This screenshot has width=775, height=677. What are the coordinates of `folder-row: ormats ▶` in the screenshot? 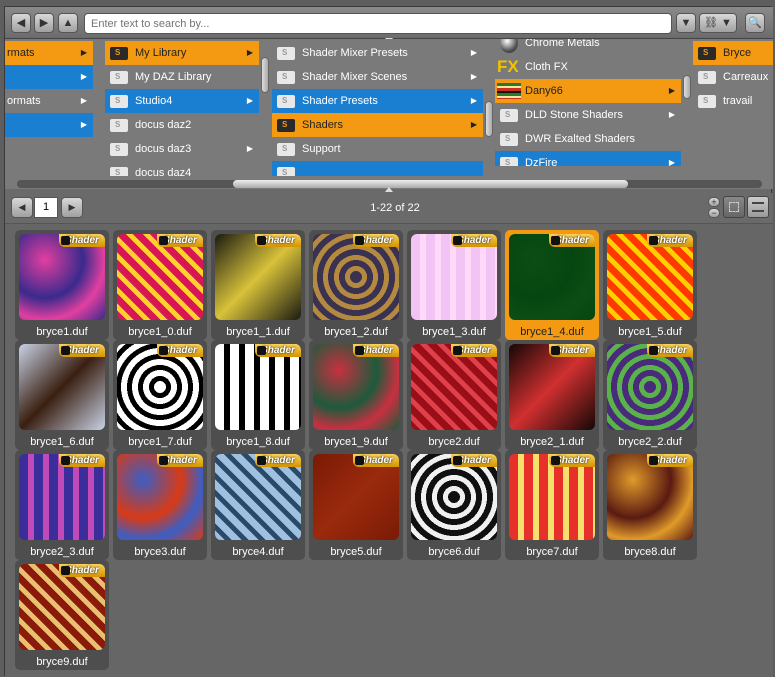 It's located at (49, 101).